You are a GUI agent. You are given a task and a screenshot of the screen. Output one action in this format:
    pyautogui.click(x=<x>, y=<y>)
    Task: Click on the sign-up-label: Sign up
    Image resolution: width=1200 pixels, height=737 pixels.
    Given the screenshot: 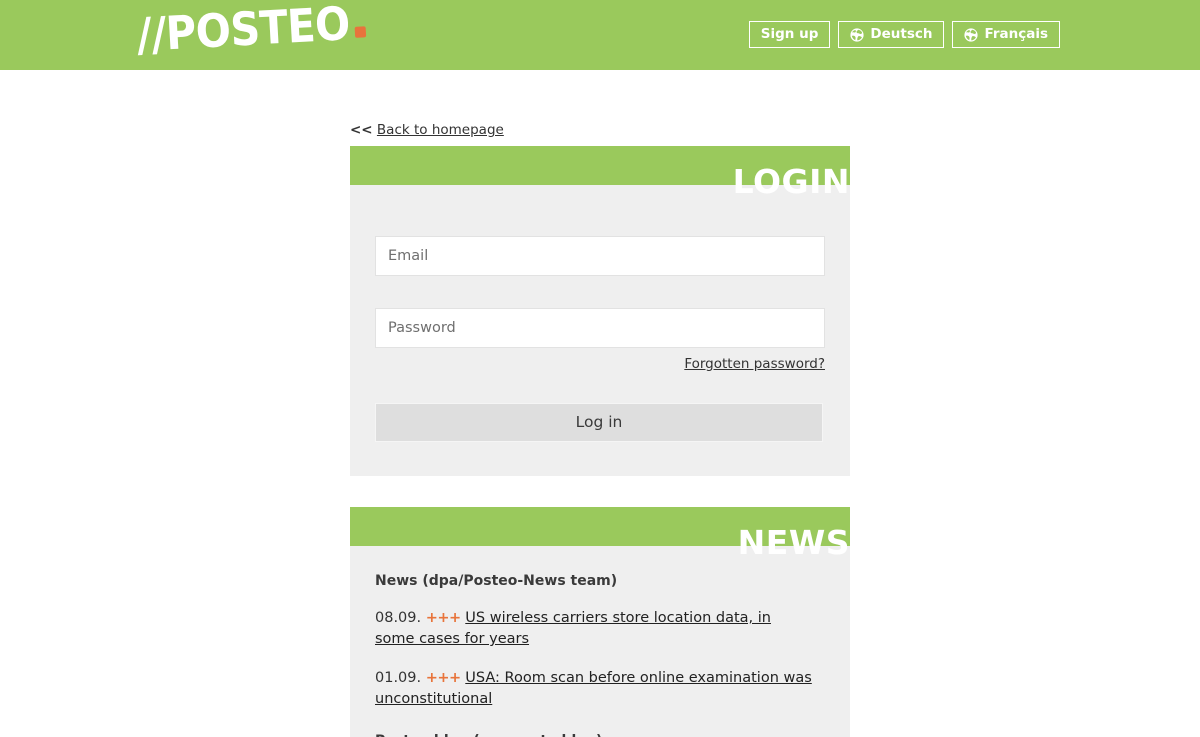 What is the action you would take?
    pyautogui.click(x=789, y=33)
    